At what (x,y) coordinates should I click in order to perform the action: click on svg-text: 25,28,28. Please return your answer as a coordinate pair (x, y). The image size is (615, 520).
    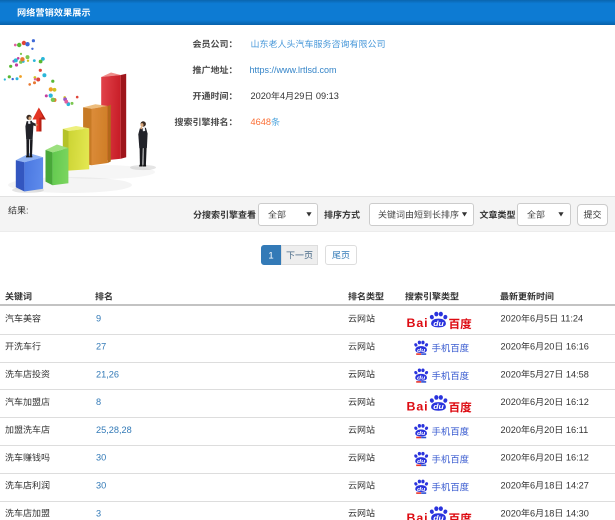
    Looking at the image, I should click on (114, 430).